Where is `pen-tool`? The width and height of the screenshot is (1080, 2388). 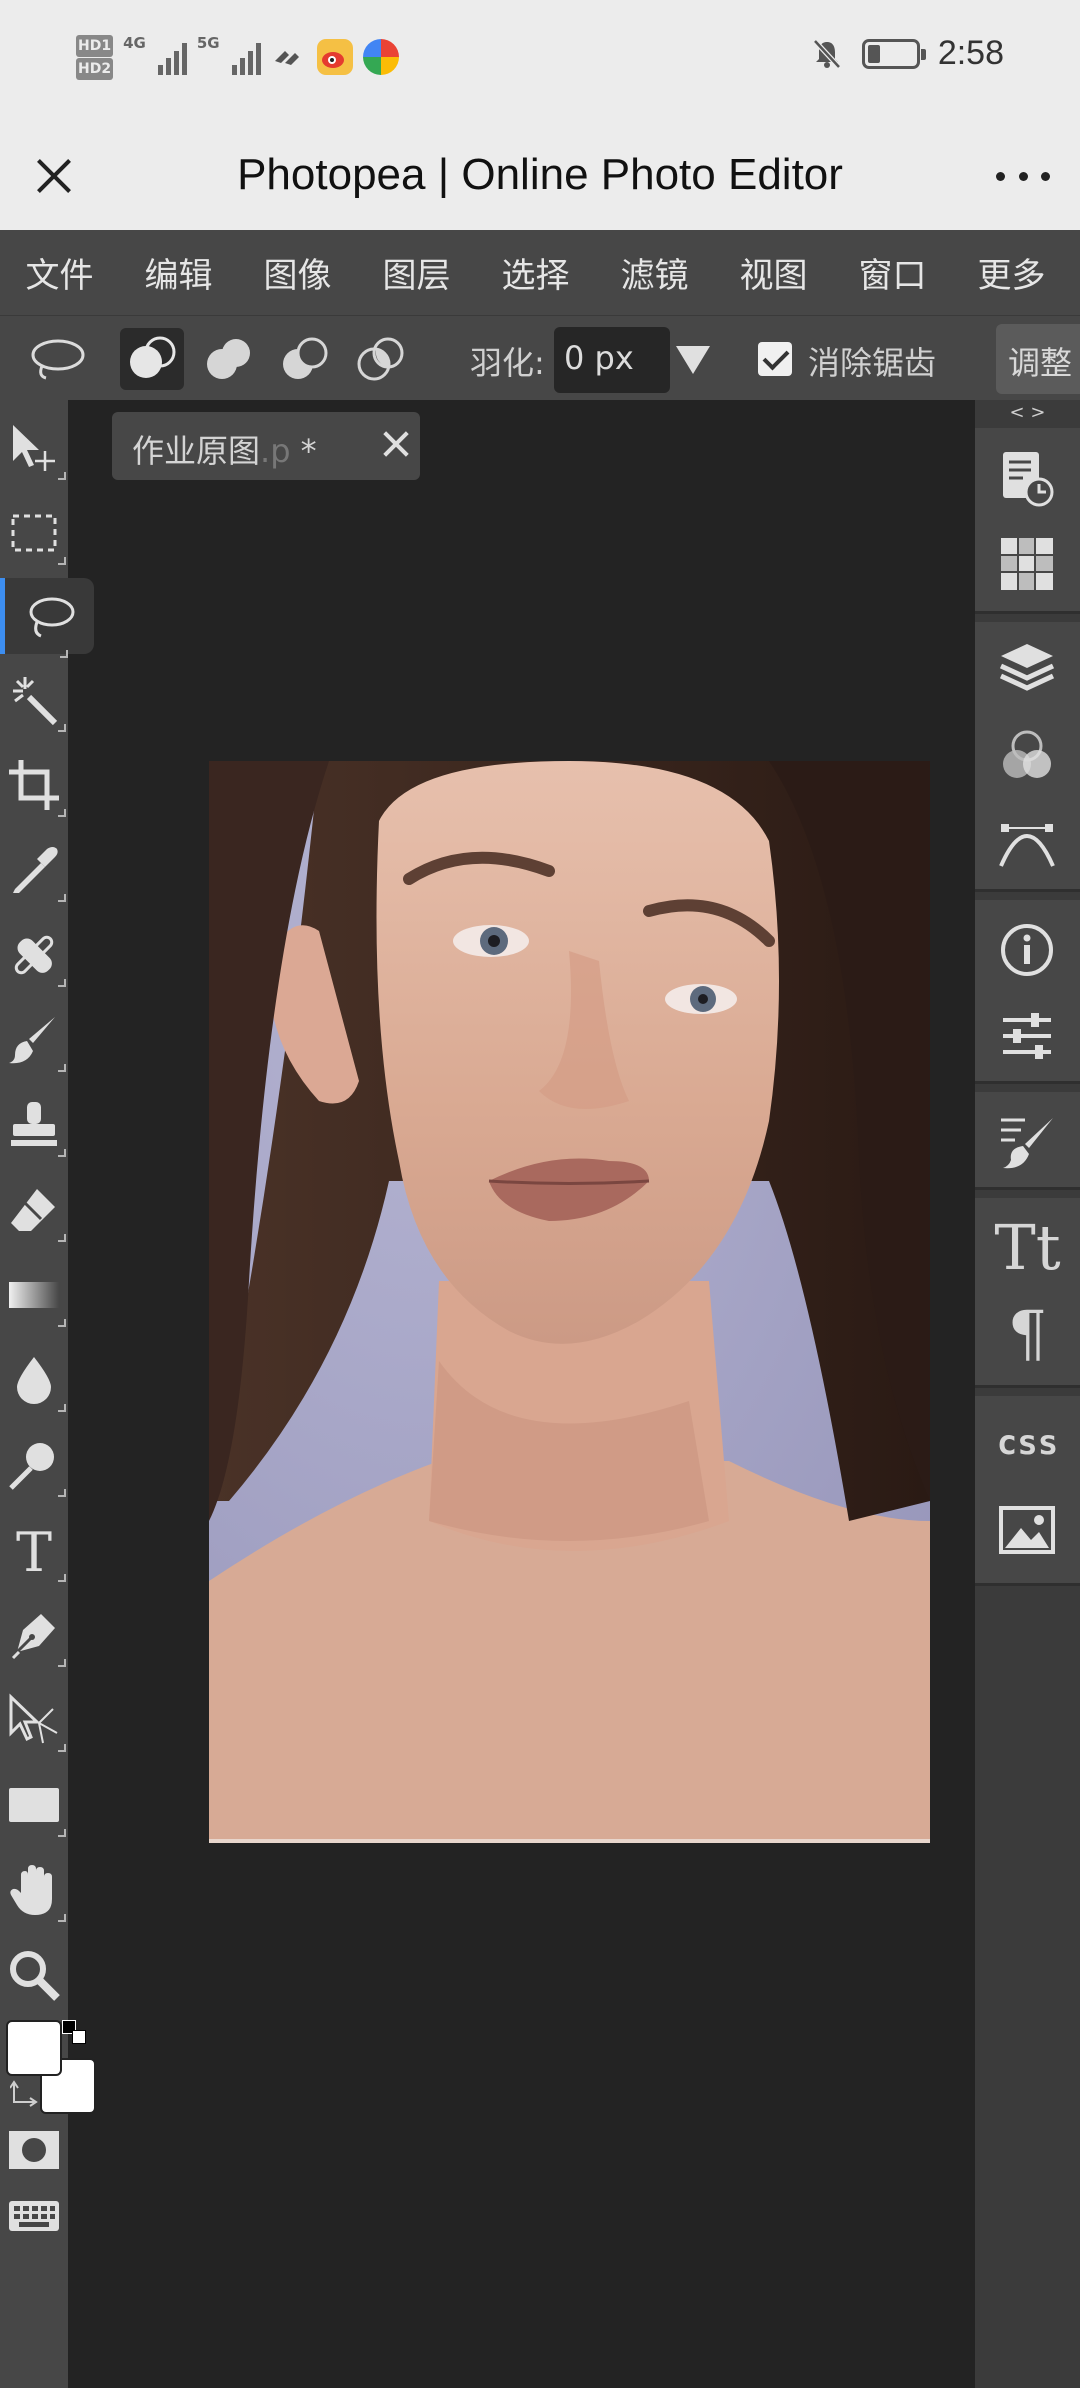 pen-tool is located at coordinates (36, 1637).